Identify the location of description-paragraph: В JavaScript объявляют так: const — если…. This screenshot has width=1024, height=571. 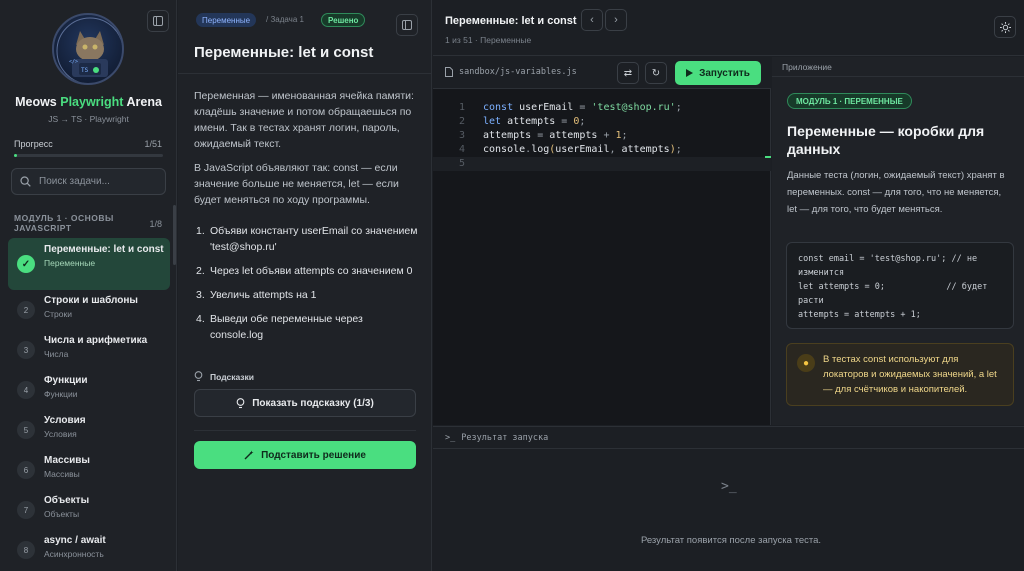
(296, 184).